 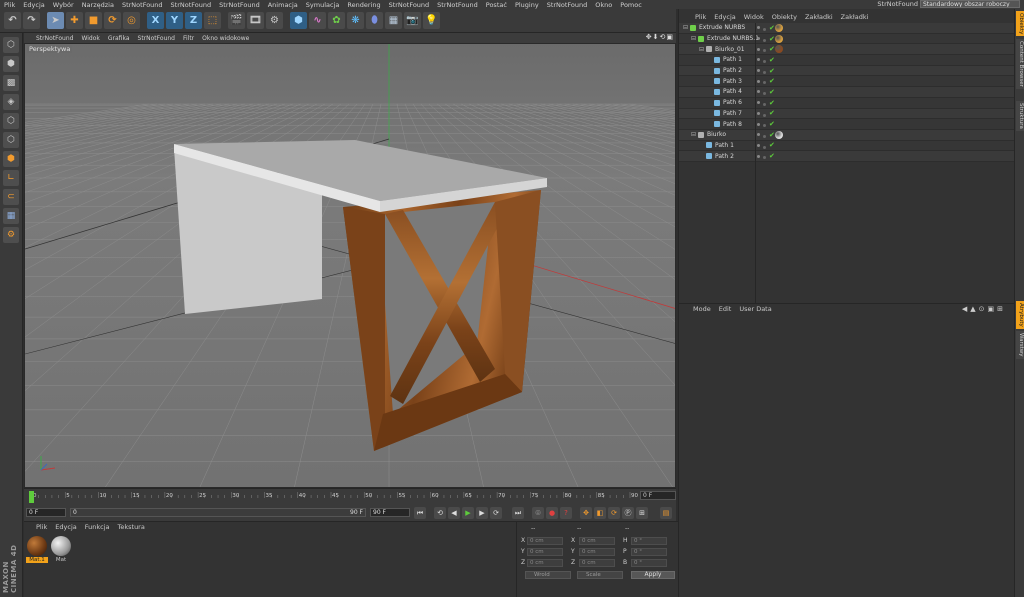 What do you see at coordinates (225, 38) in the screenshot?
I see `viewport-menu-item: Okno widokowe` at bounding box center [225, 38].